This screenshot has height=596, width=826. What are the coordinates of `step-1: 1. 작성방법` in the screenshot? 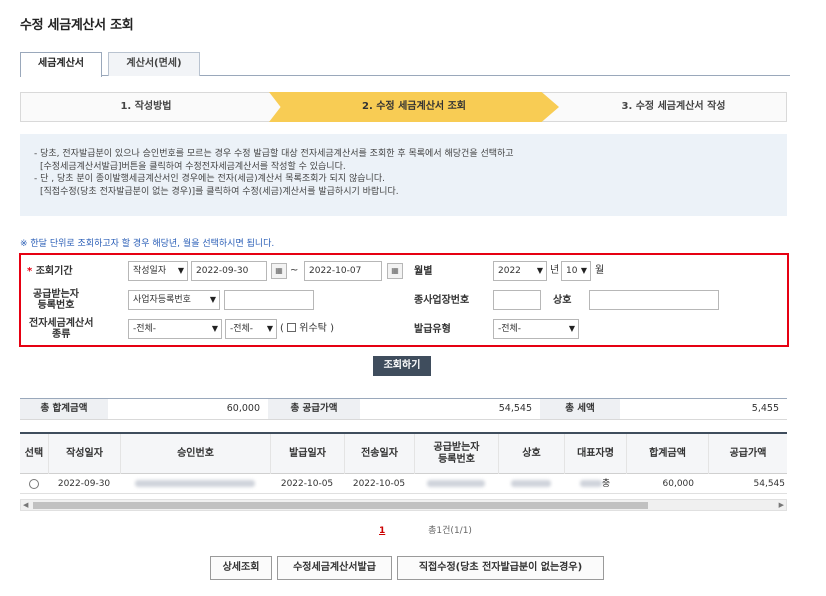 It's located at (146, 106).